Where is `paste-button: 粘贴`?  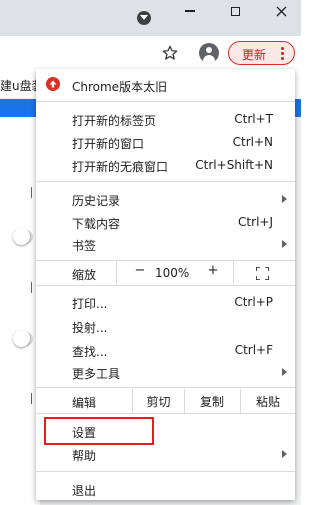
paste-button: 粘贴 is located at coordinates (268, 401).